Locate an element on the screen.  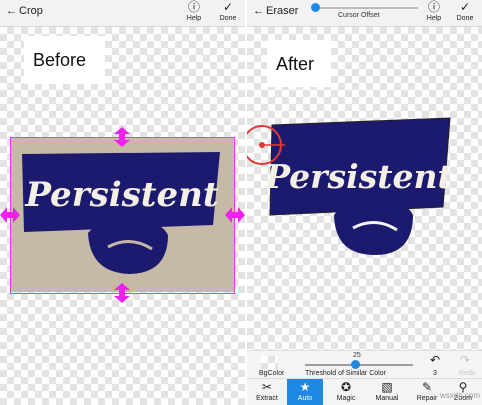
extract-tool-label: Extract is located at coordinates (267, 398).